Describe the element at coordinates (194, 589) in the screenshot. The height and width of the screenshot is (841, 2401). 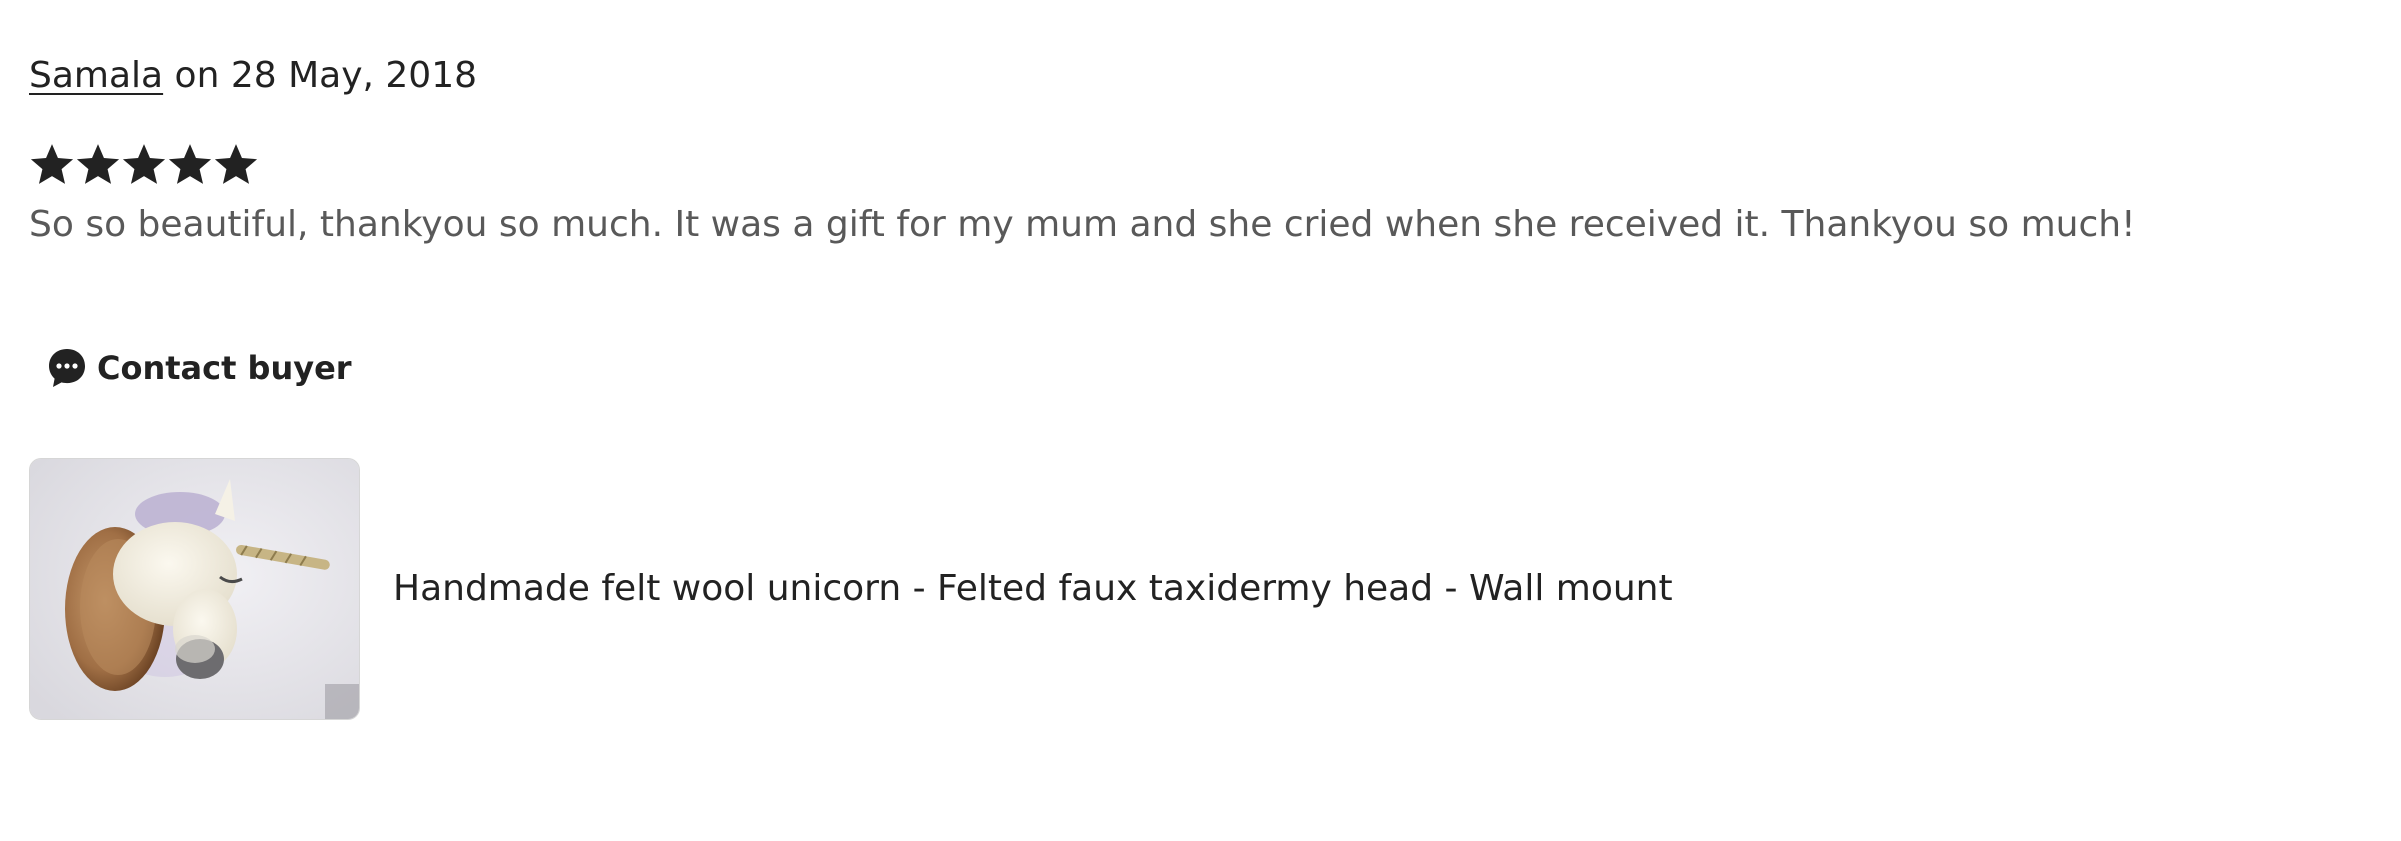
I see `listing-thumbnail` at that location.